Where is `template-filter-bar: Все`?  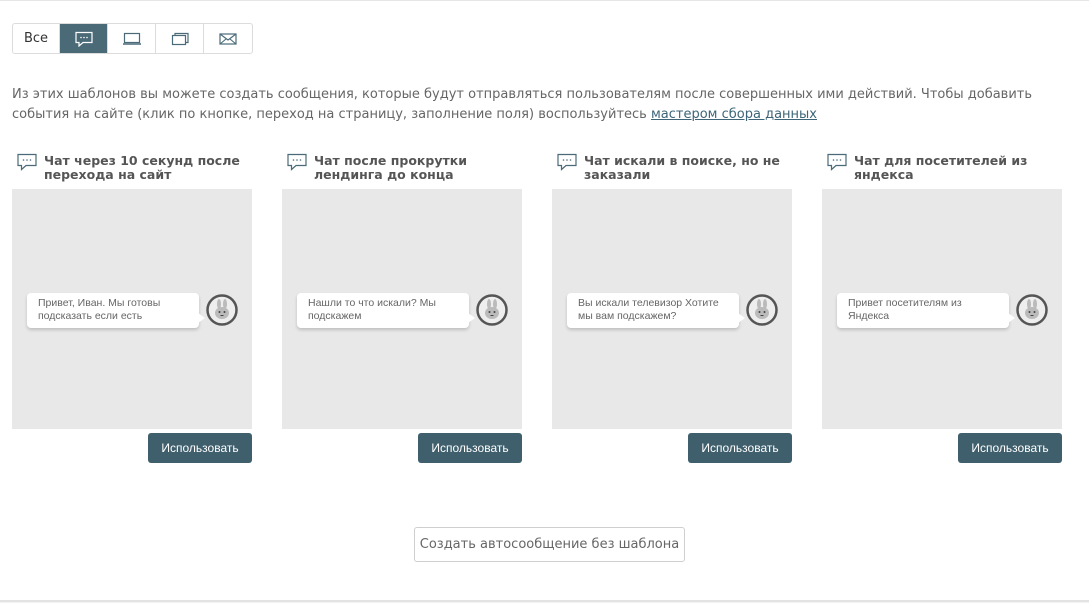
template-filter-bar: Все is located at coordinates (132, 38).